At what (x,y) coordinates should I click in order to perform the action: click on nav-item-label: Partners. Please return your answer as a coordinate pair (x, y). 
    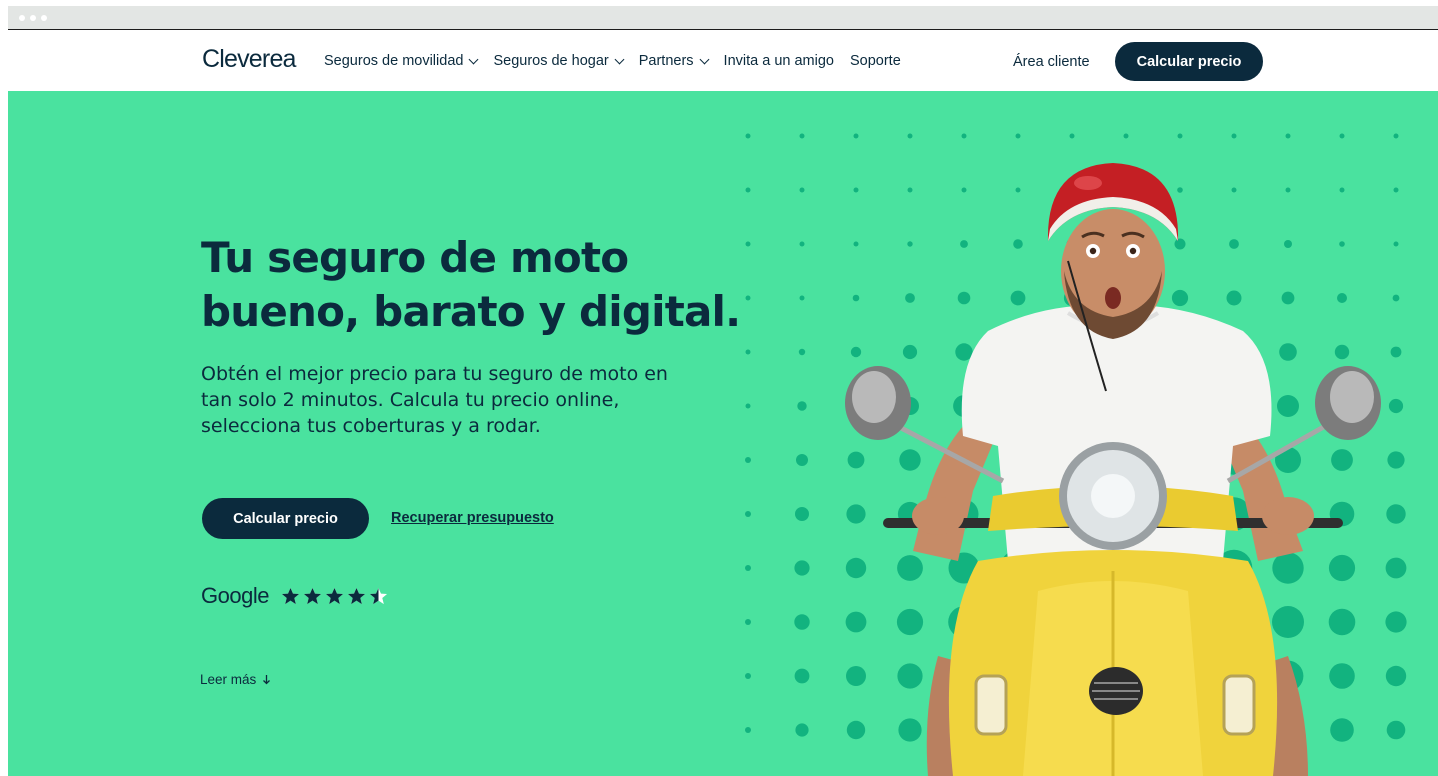
    Looking at the image, I should click on (666, 61).